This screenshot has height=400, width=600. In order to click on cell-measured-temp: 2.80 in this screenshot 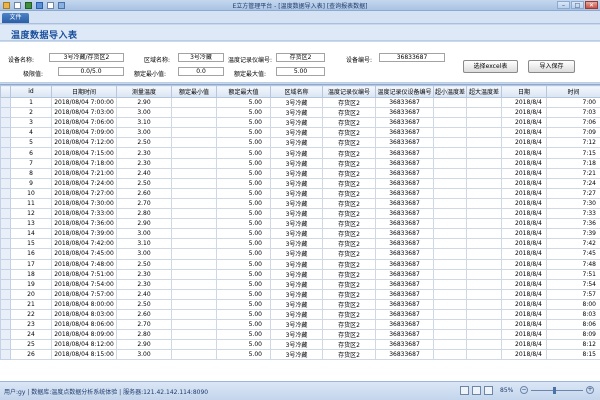, I will do `click(144, 335)`.